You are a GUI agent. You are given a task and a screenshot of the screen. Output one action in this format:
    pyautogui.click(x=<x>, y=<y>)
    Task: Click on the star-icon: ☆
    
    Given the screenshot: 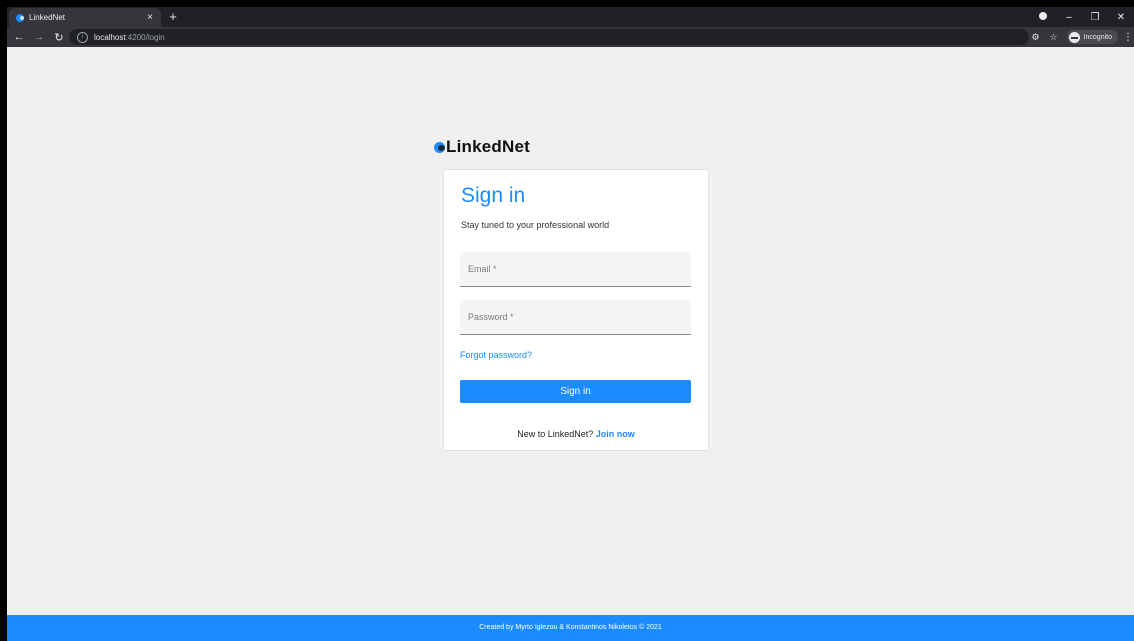 What is the action you would take?
    pyautogui.click(x=1054, y=37)
    